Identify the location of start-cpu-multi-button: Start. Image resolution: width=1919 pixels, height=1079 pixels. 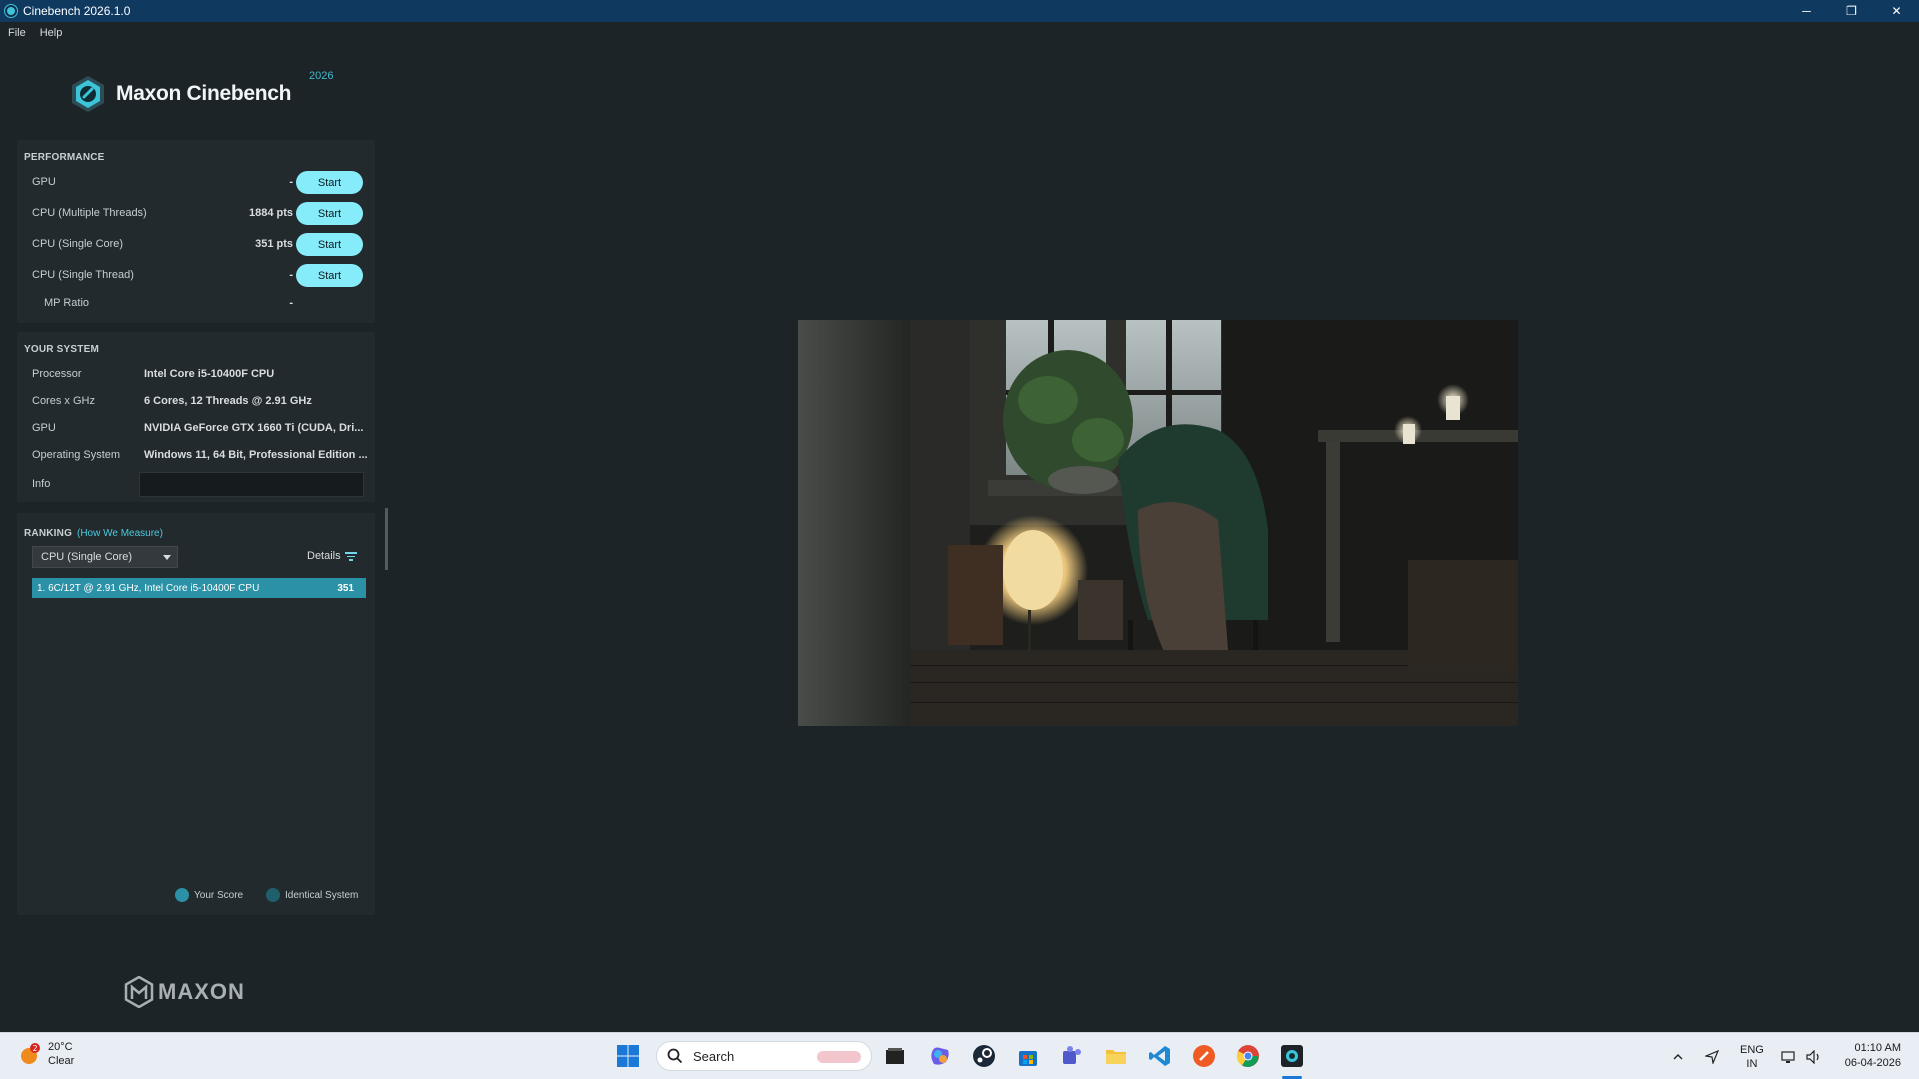
(329, 213).